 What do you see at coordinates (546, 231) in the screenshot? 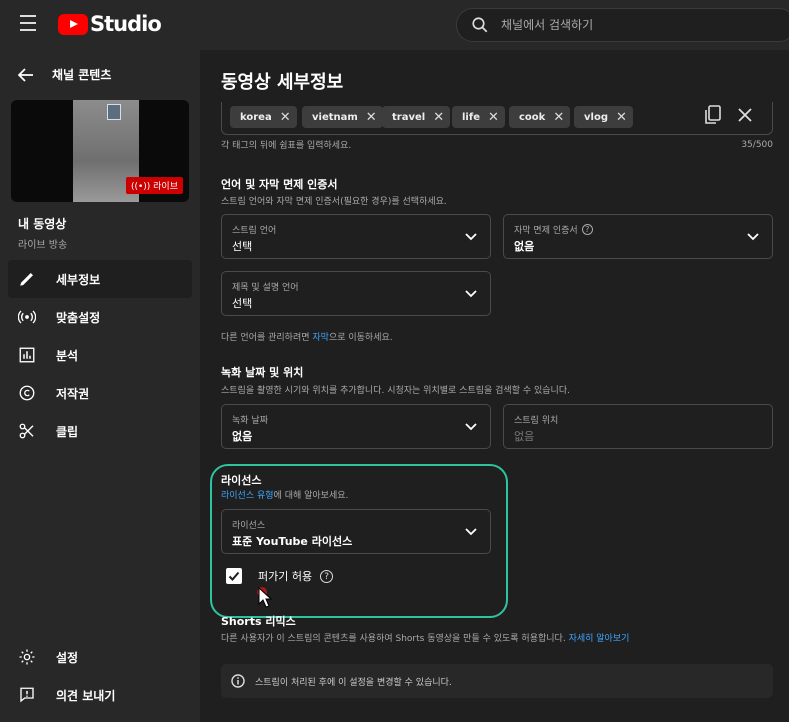
I see `caption-cert-label: 자막 면제 인증서` at bounding box center [546, 231].